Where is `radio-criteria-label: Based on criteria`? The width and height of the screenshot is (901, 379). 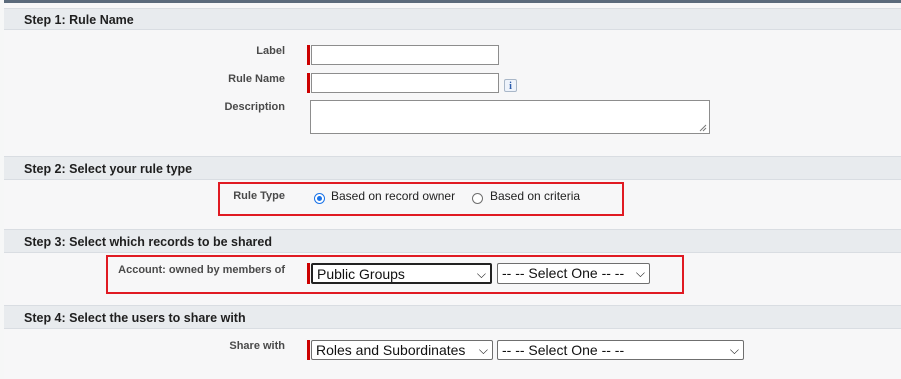
radio-criteria-label: Based on criteria is located at coordinates (535, 196).